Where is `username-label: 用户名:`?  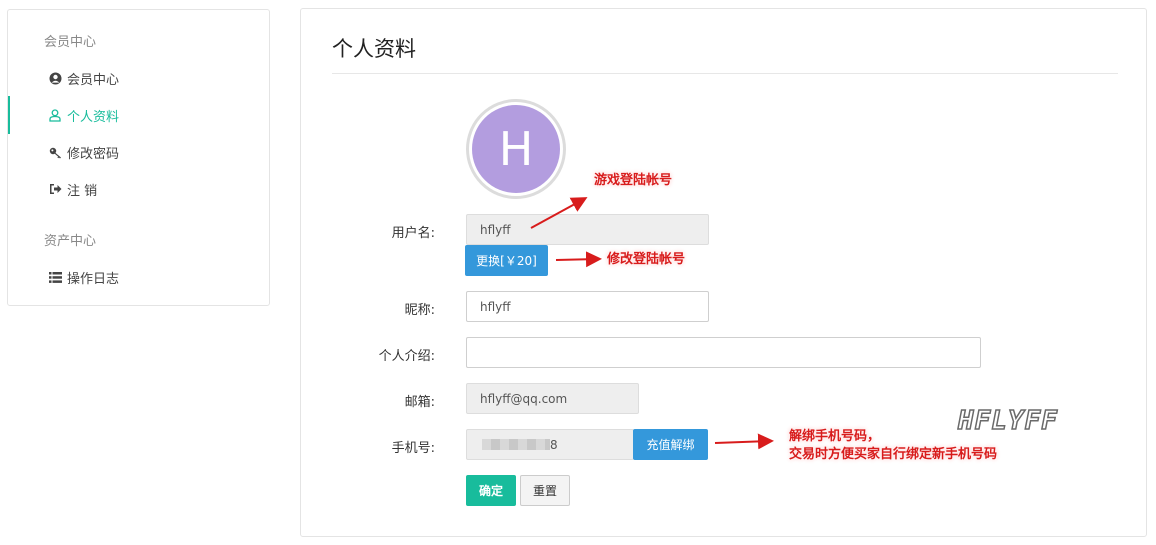 username-label: 用户名: is located at coordinates (413, 233).